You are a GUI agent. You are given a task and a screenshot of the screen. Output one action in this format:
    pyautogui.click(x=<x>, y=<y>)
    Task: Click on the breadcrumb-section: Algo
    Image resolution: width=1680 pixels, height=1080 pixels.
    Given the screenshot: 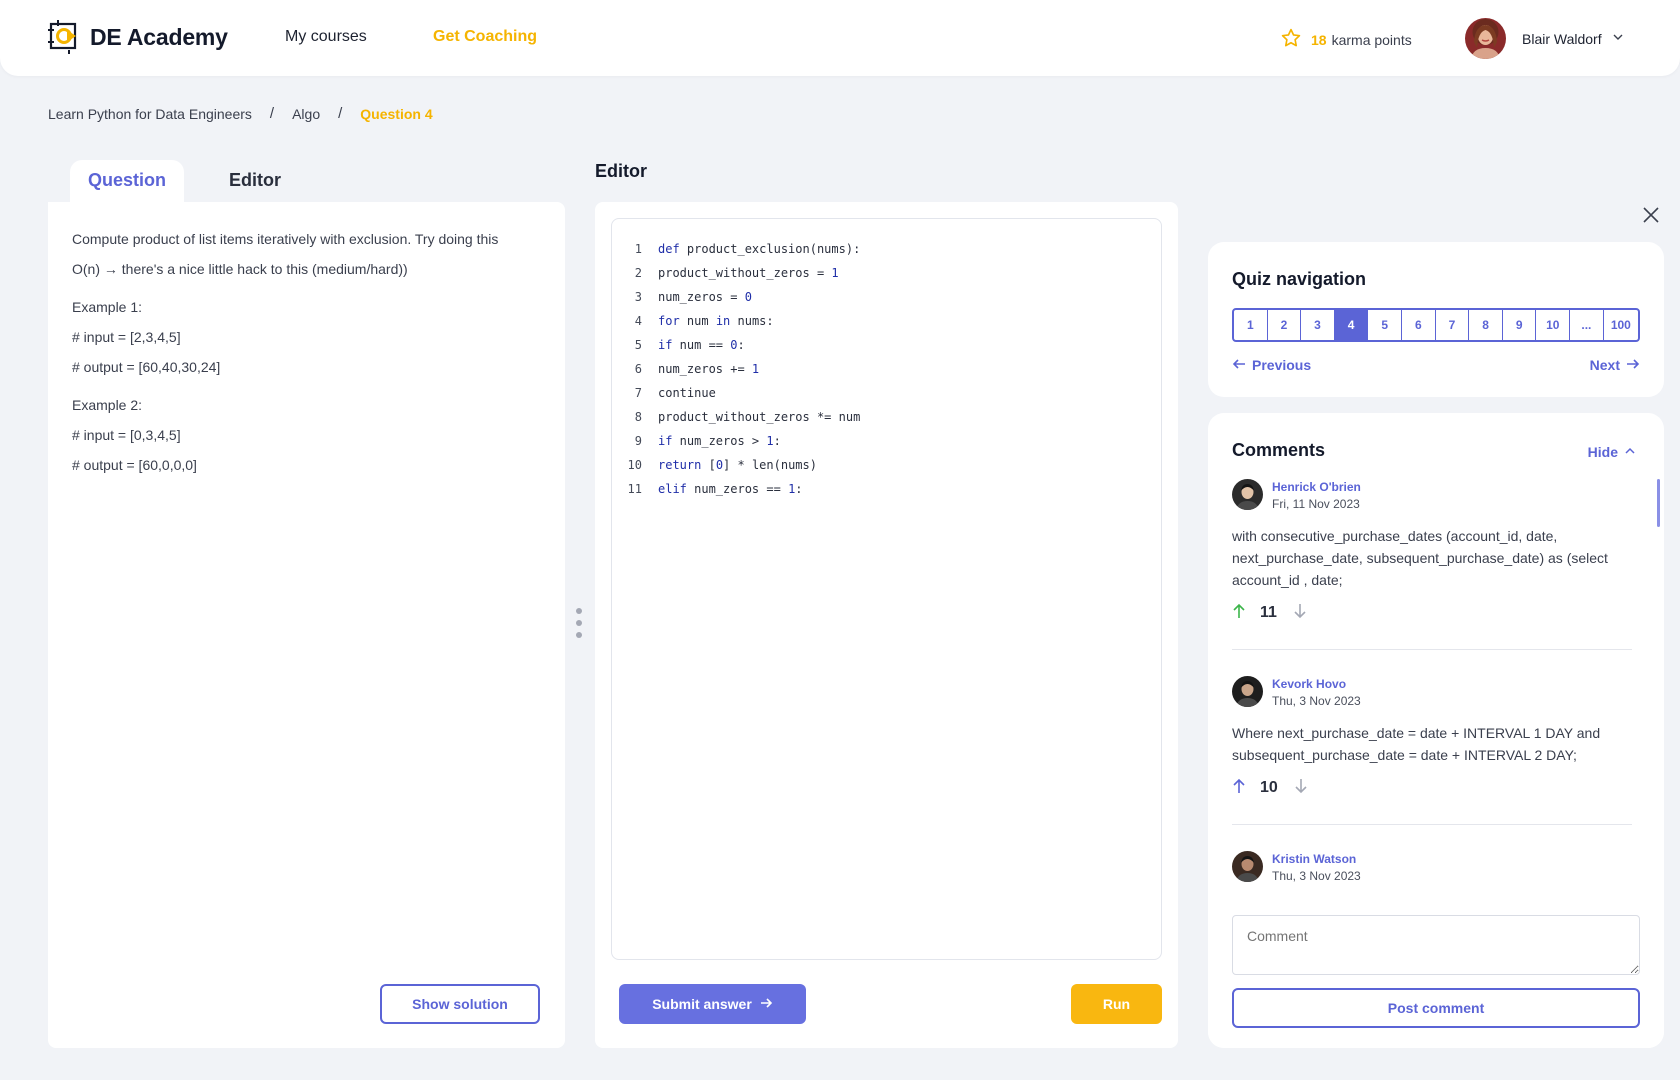 What is the action you would take?
    pyautogui.click(x=306, y=114)
    